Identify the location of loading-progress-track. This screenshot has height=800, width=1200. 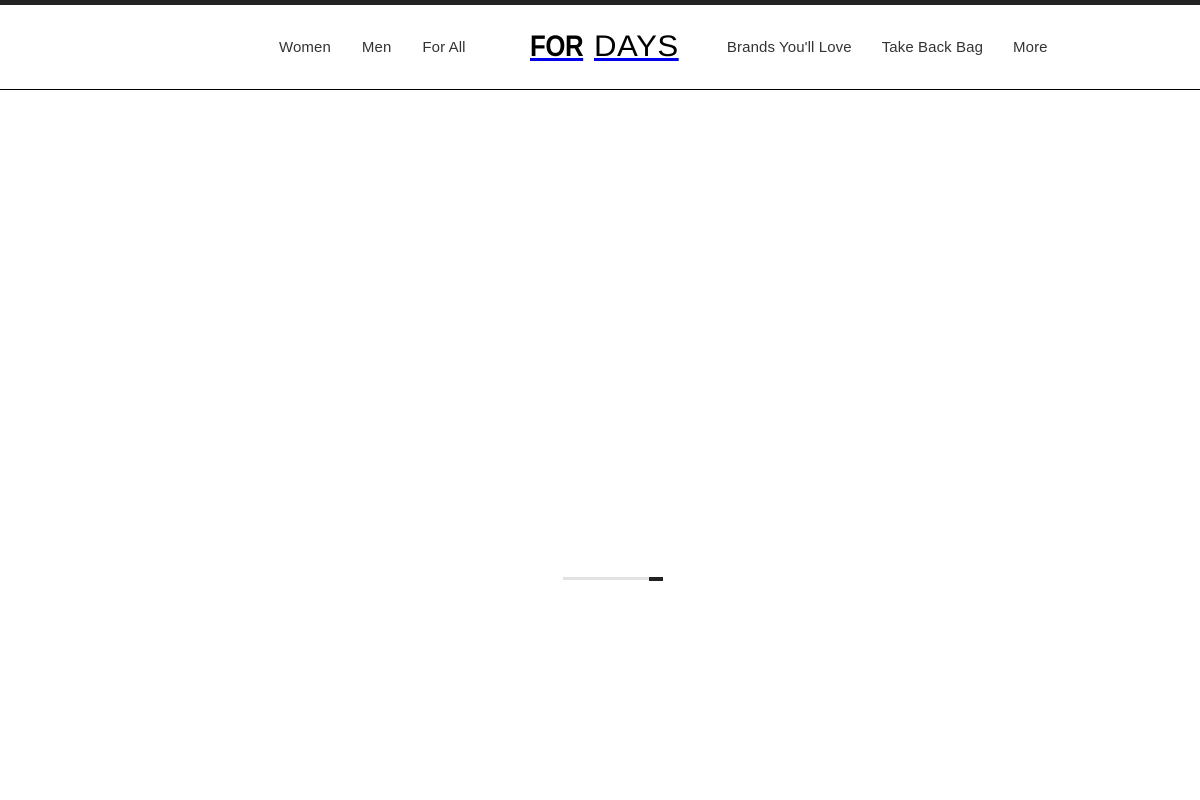
(613, 578).